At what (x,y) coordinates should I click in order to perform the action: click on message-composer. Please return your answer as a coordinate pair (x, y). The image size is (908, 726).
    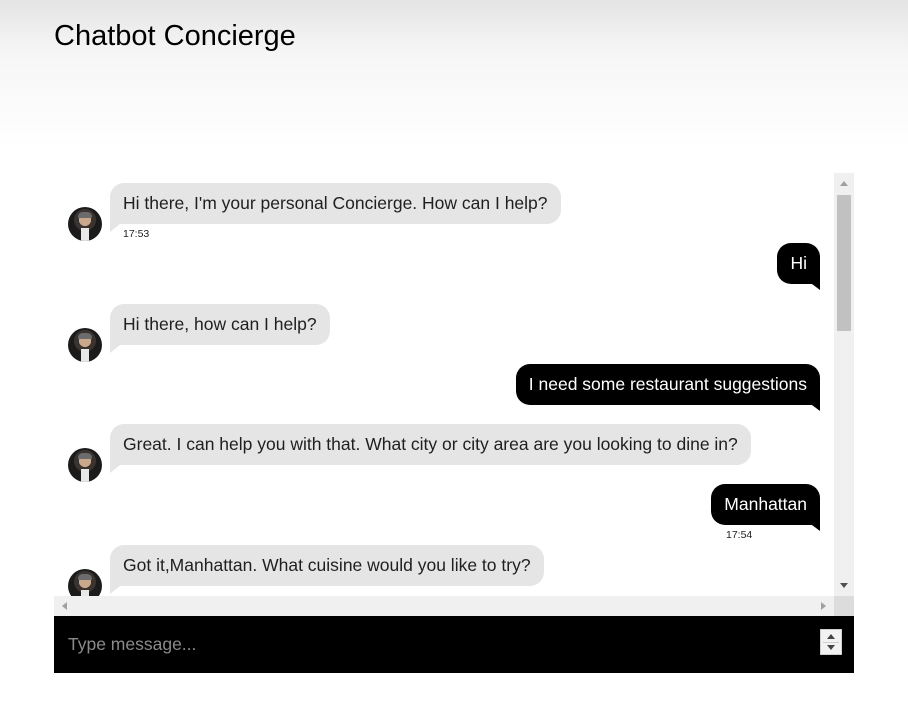
    Looking at the image, I should click on (454, 644).